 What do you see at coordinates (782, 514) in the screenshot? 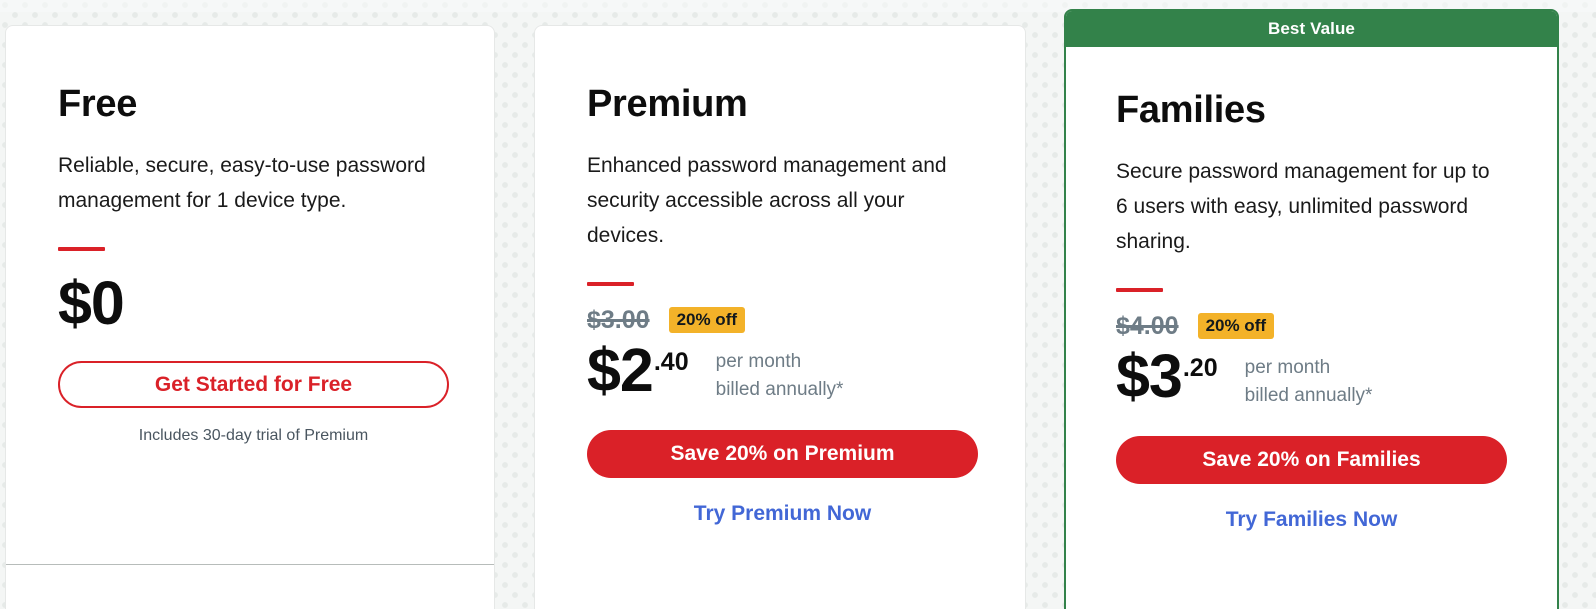
I see `try-premium-now-link: Try Premium Now` at bounding box center [782, 514].